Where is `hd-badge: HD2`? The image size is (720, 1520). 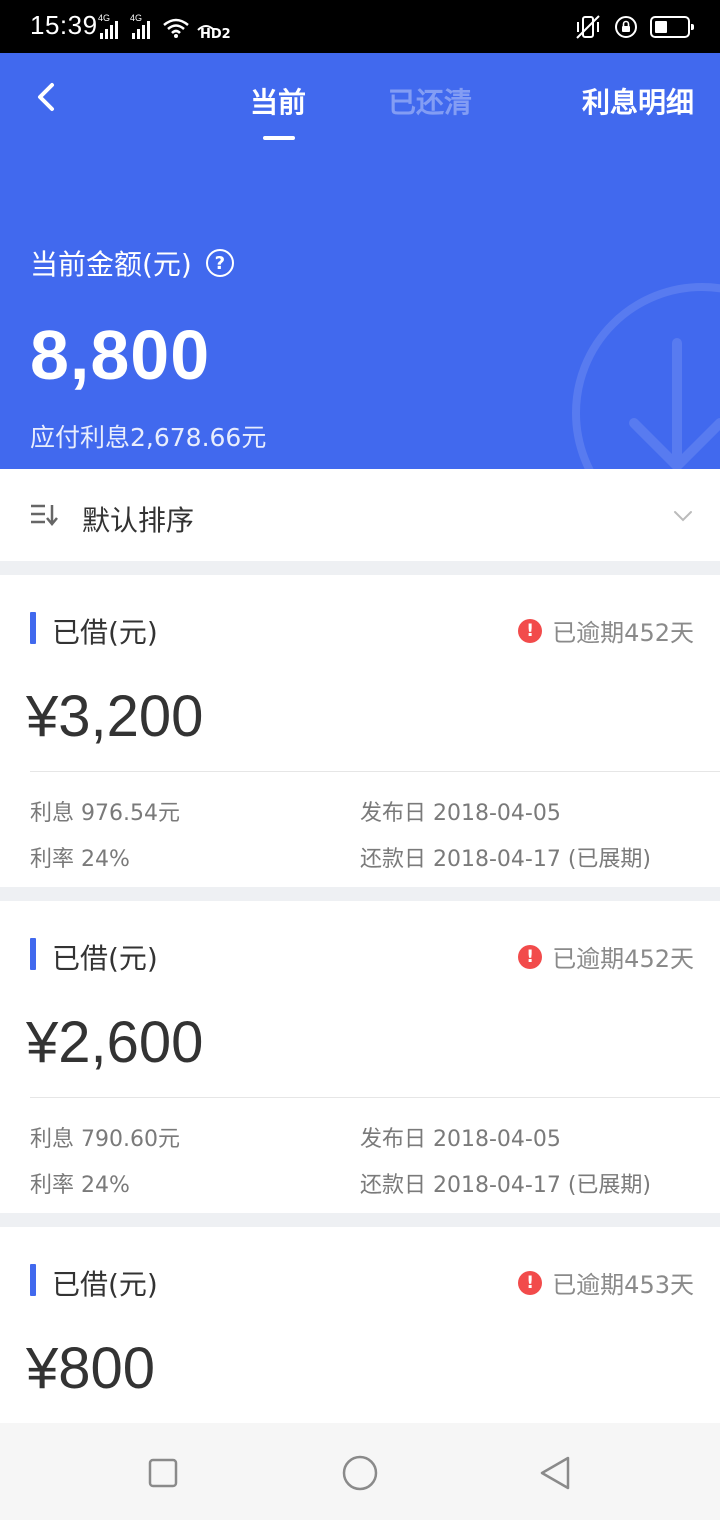 hd-badge: HD2 is located at coordinates (215, 34).